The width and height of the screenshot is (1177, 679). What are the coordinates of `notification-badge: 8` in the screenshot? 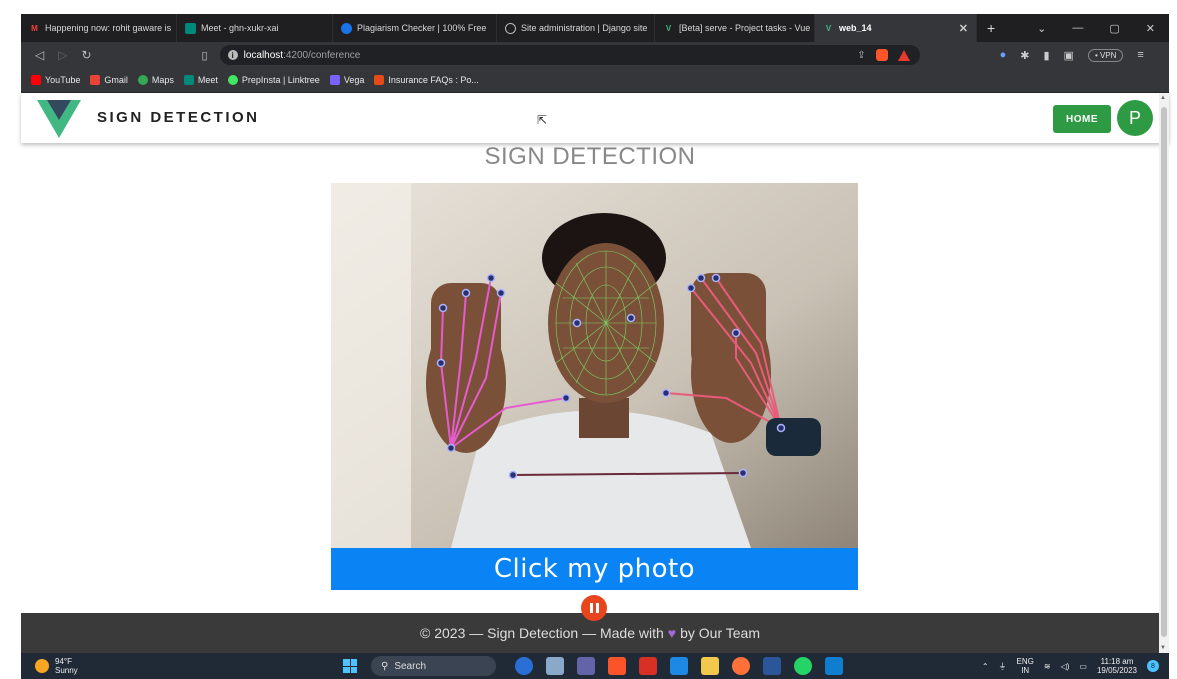 It's located at (1153, 666).